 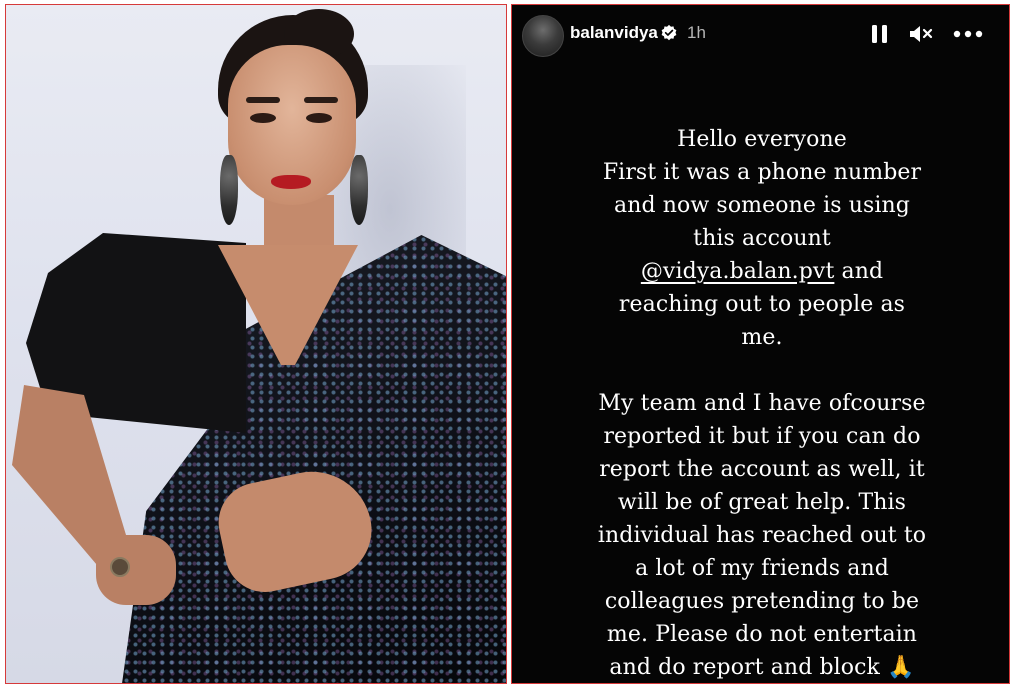 I want to click on story-line: this account, so click(x=762, y=238).